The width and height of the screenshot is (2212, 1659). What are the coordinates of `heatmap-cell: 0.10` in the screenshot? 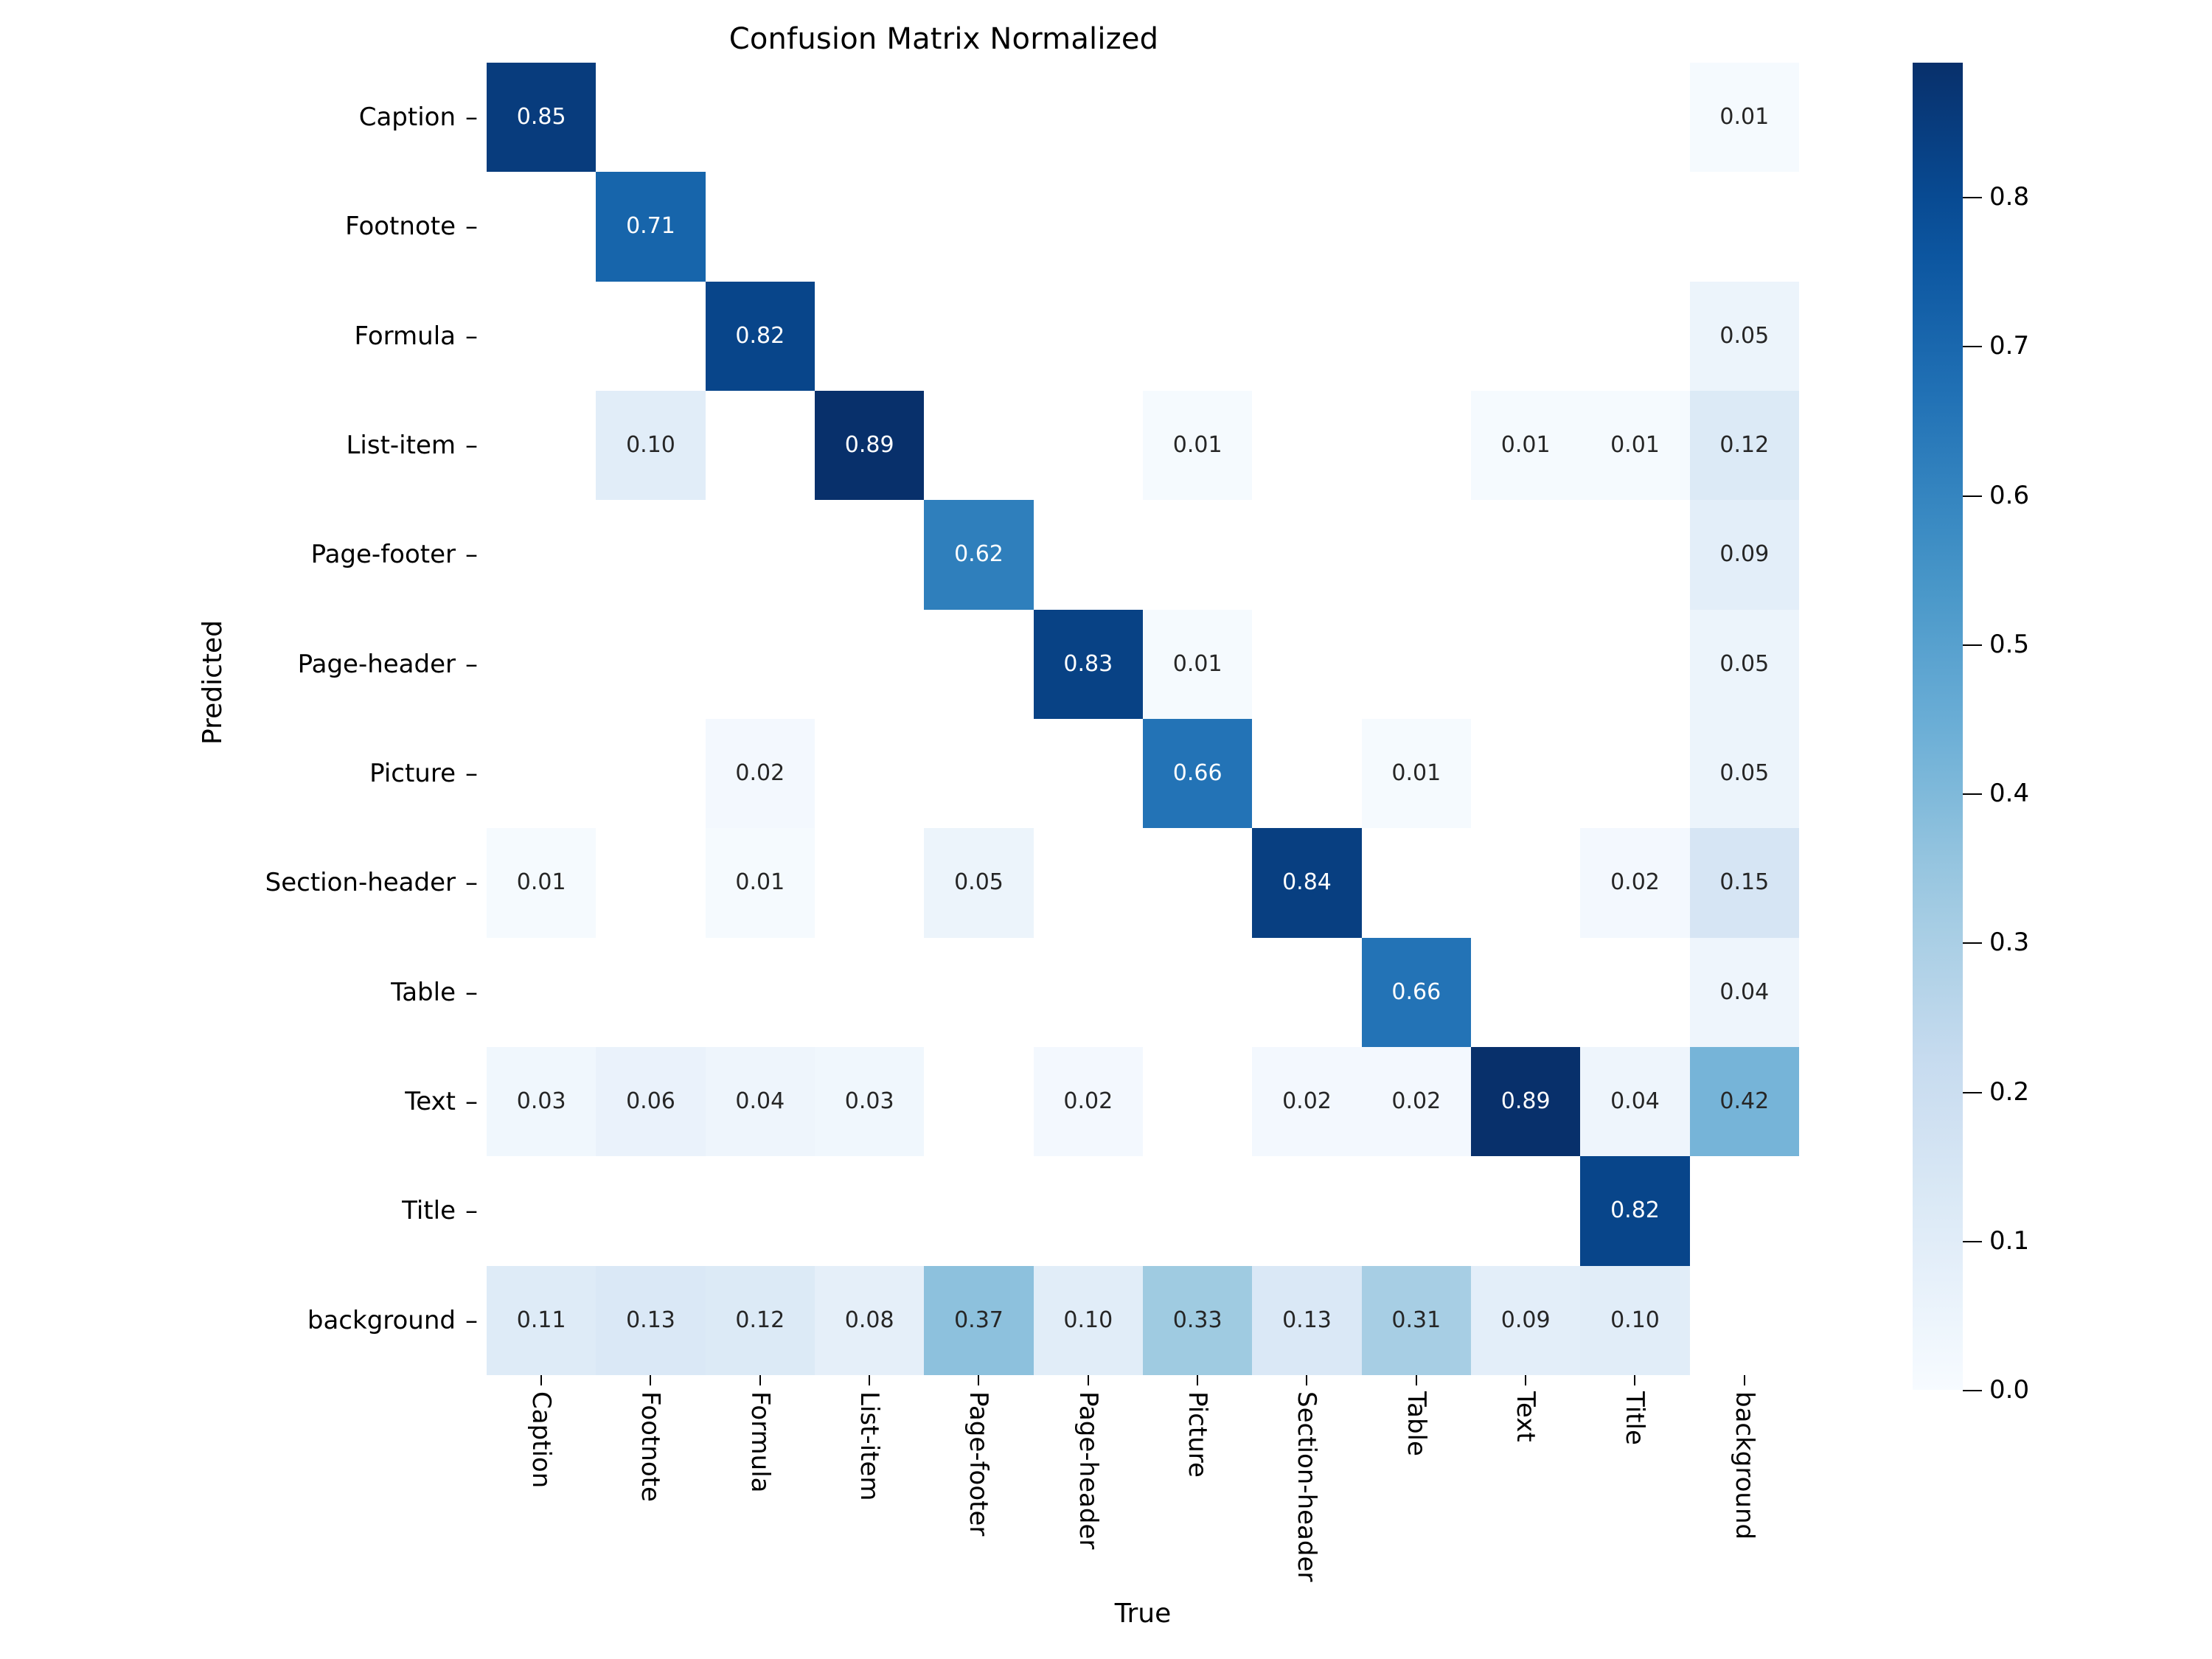 It's located at (1635, 1320).